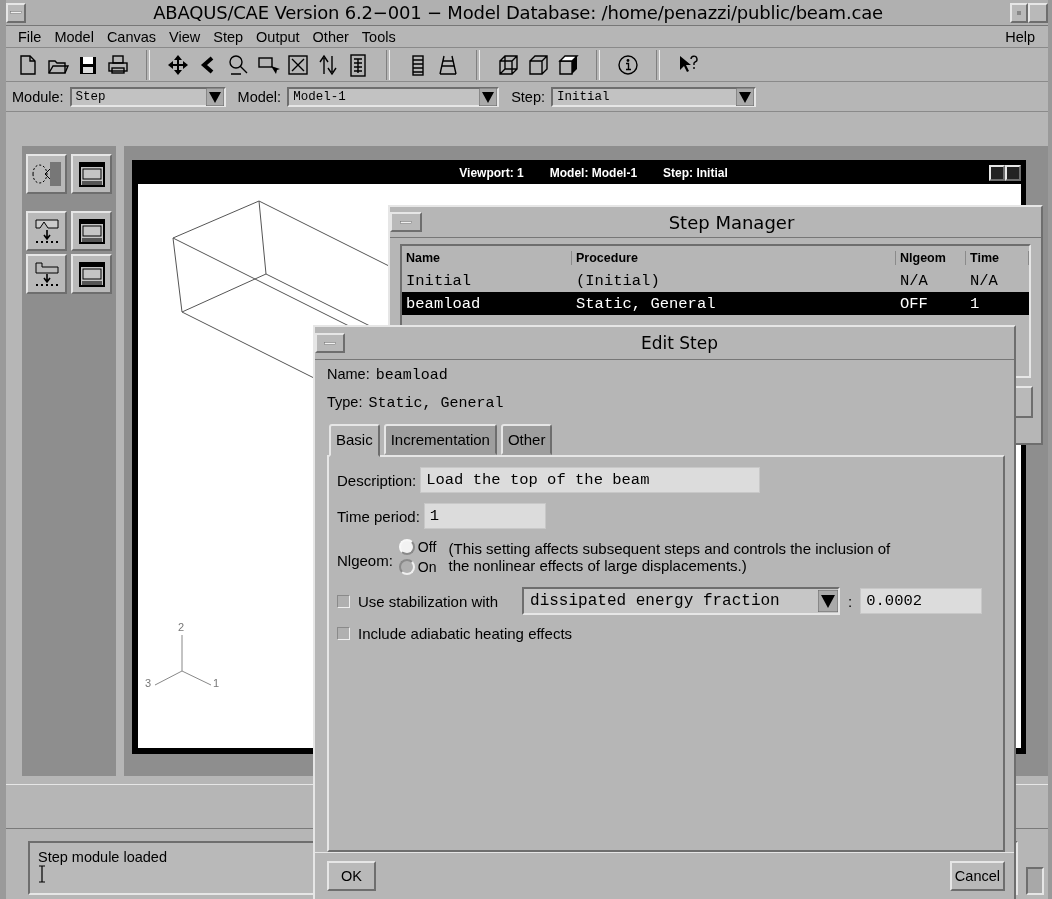 The width and height of the screenshot is (1052, 899). Describe the element at coordinates (484, 516) in the screenshot. I see `time-period-field: 1` at that location.